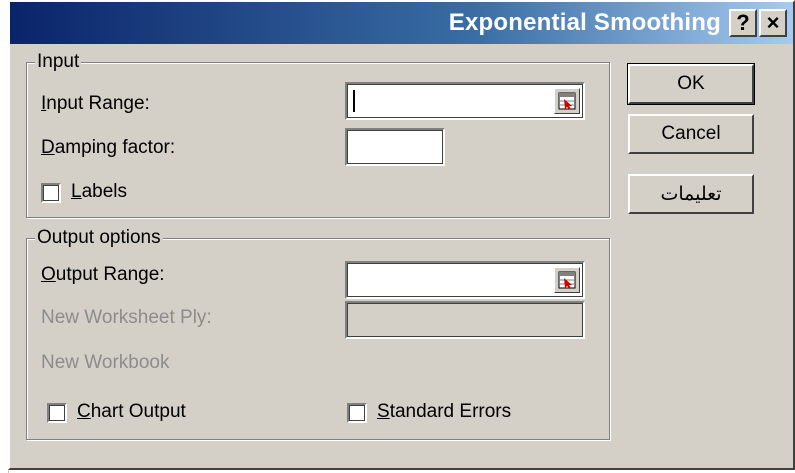 The image size is (795, 473). What do you see at coordinates (99, 192) in the screenshot?
I see `labels-checkbox-label: Labels` at bounding box center [99, 192].